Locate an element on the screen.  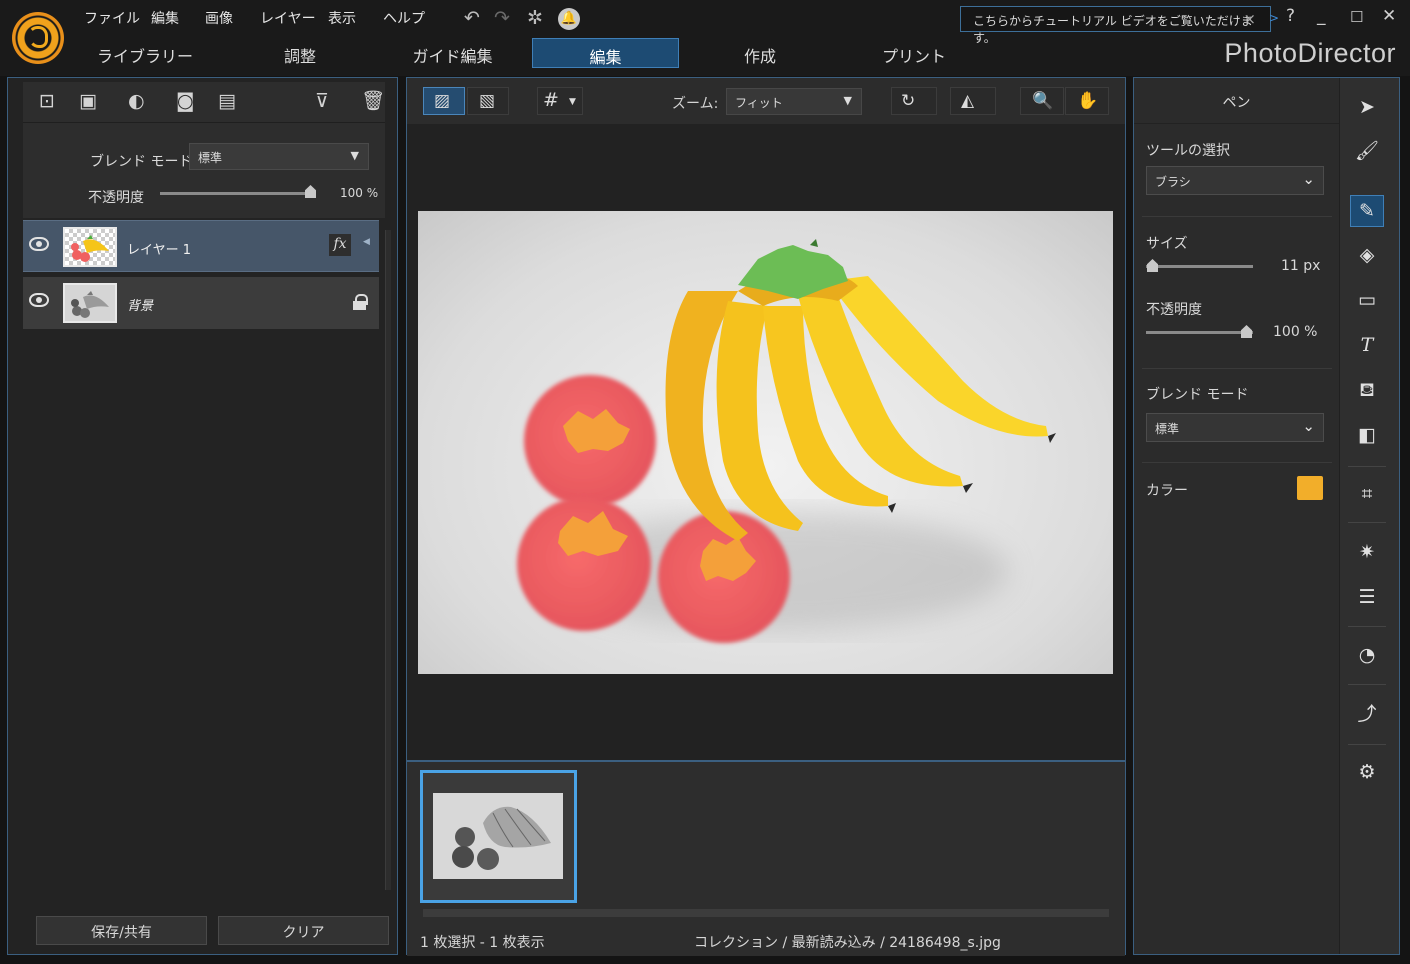
trash-icon: 🗑 is located at coordinates (373, 101).